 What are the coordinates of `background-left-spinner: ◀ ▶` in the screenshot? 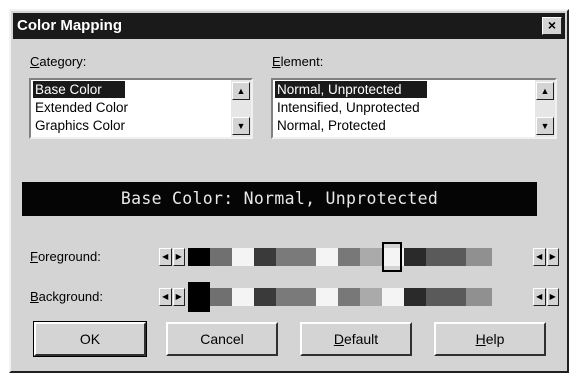 It's located at (172, 297).